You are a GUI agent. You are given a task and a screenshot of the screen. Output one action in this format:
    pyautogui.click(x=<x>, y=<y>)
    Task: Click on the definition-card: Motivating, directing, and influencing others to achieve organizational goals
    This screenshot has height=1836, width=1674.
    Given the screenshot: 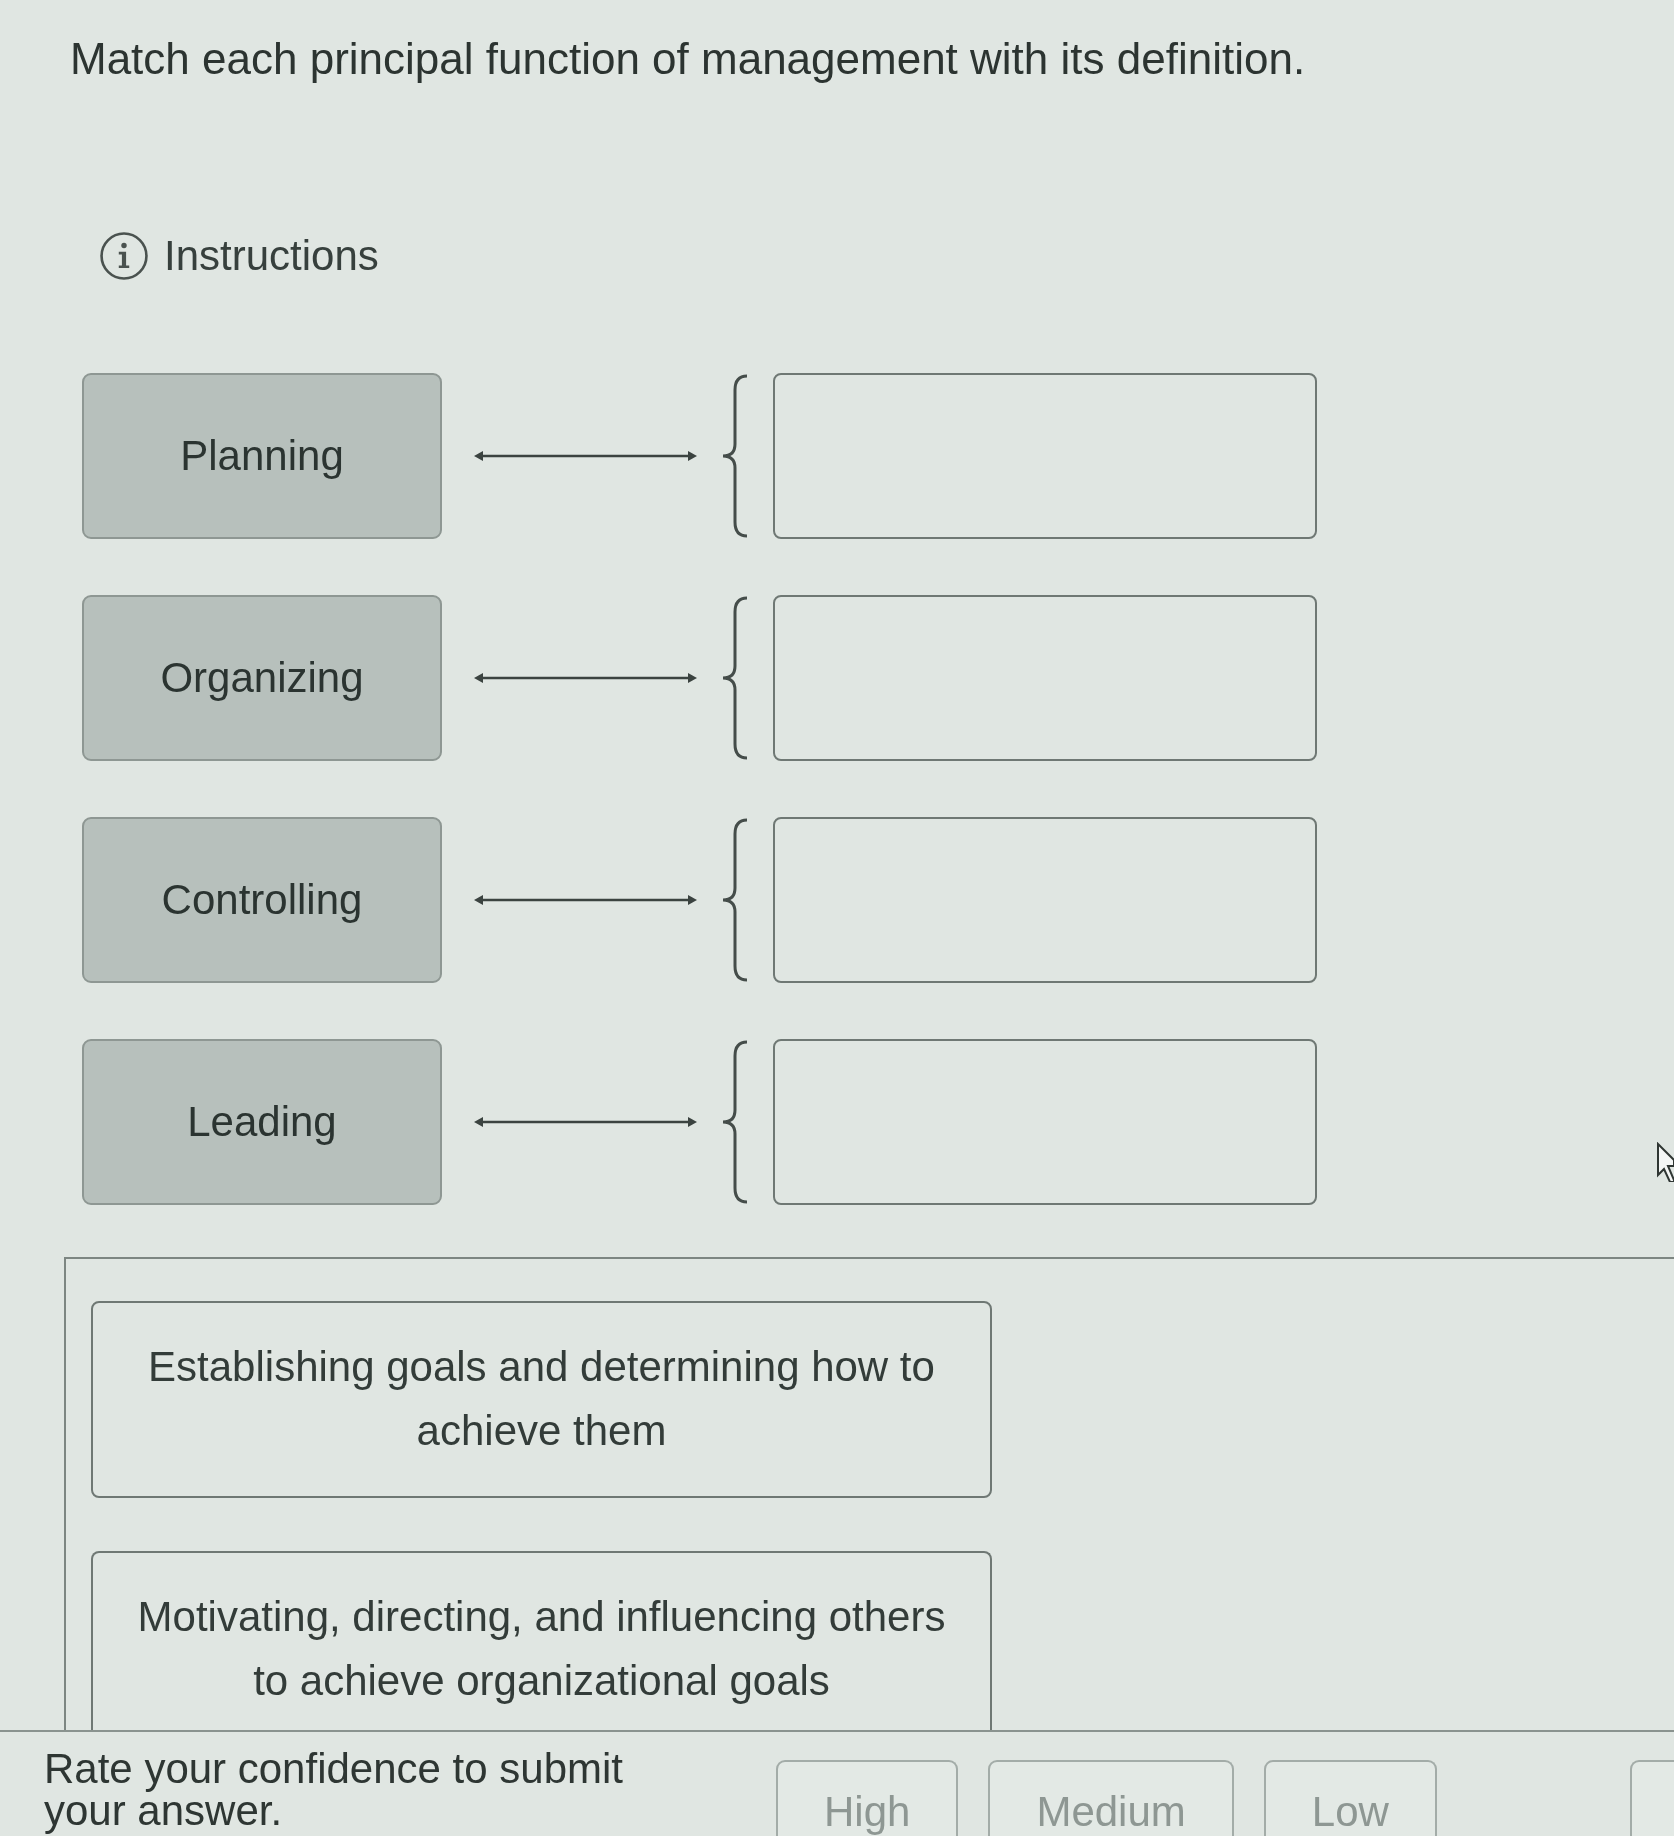 What is the action you would take?
    pyautogui.click(x=541, y=1640)
    